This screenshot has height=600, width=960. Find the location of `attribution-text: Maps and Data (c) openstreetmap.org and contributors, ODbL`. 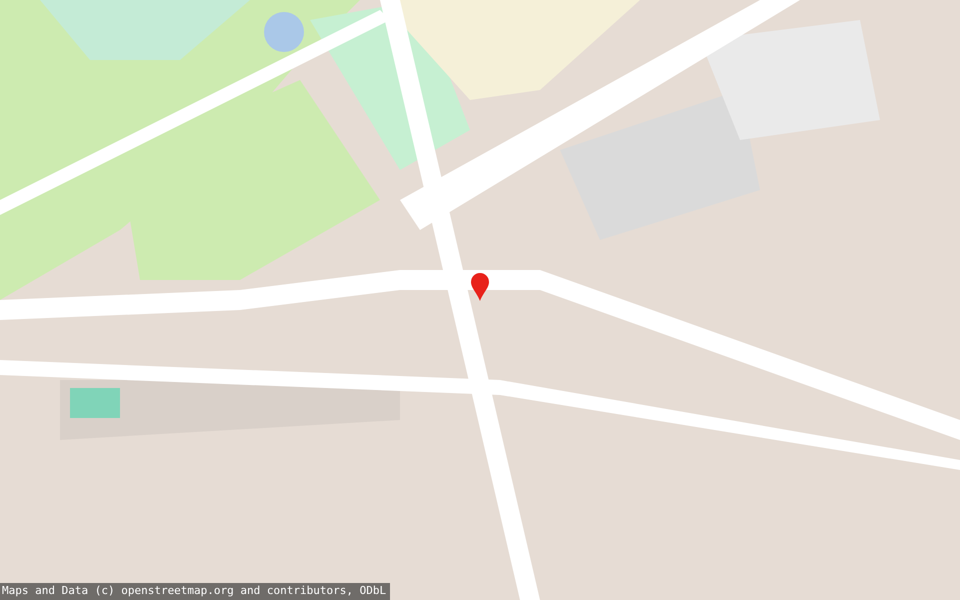

attribution-text: Maps and Data (c) openstreetmap.org and contributors, ODbL is located at coordinates (195, 591).